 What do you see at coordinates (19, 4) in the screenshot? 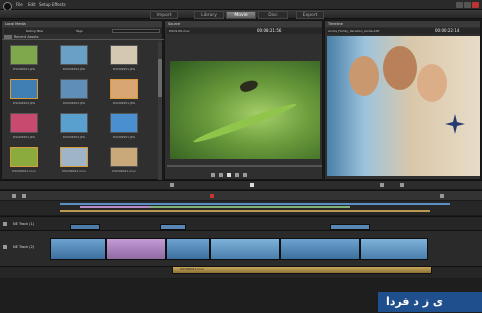
I see `menu-file: File` at bounding box center [19, 4].